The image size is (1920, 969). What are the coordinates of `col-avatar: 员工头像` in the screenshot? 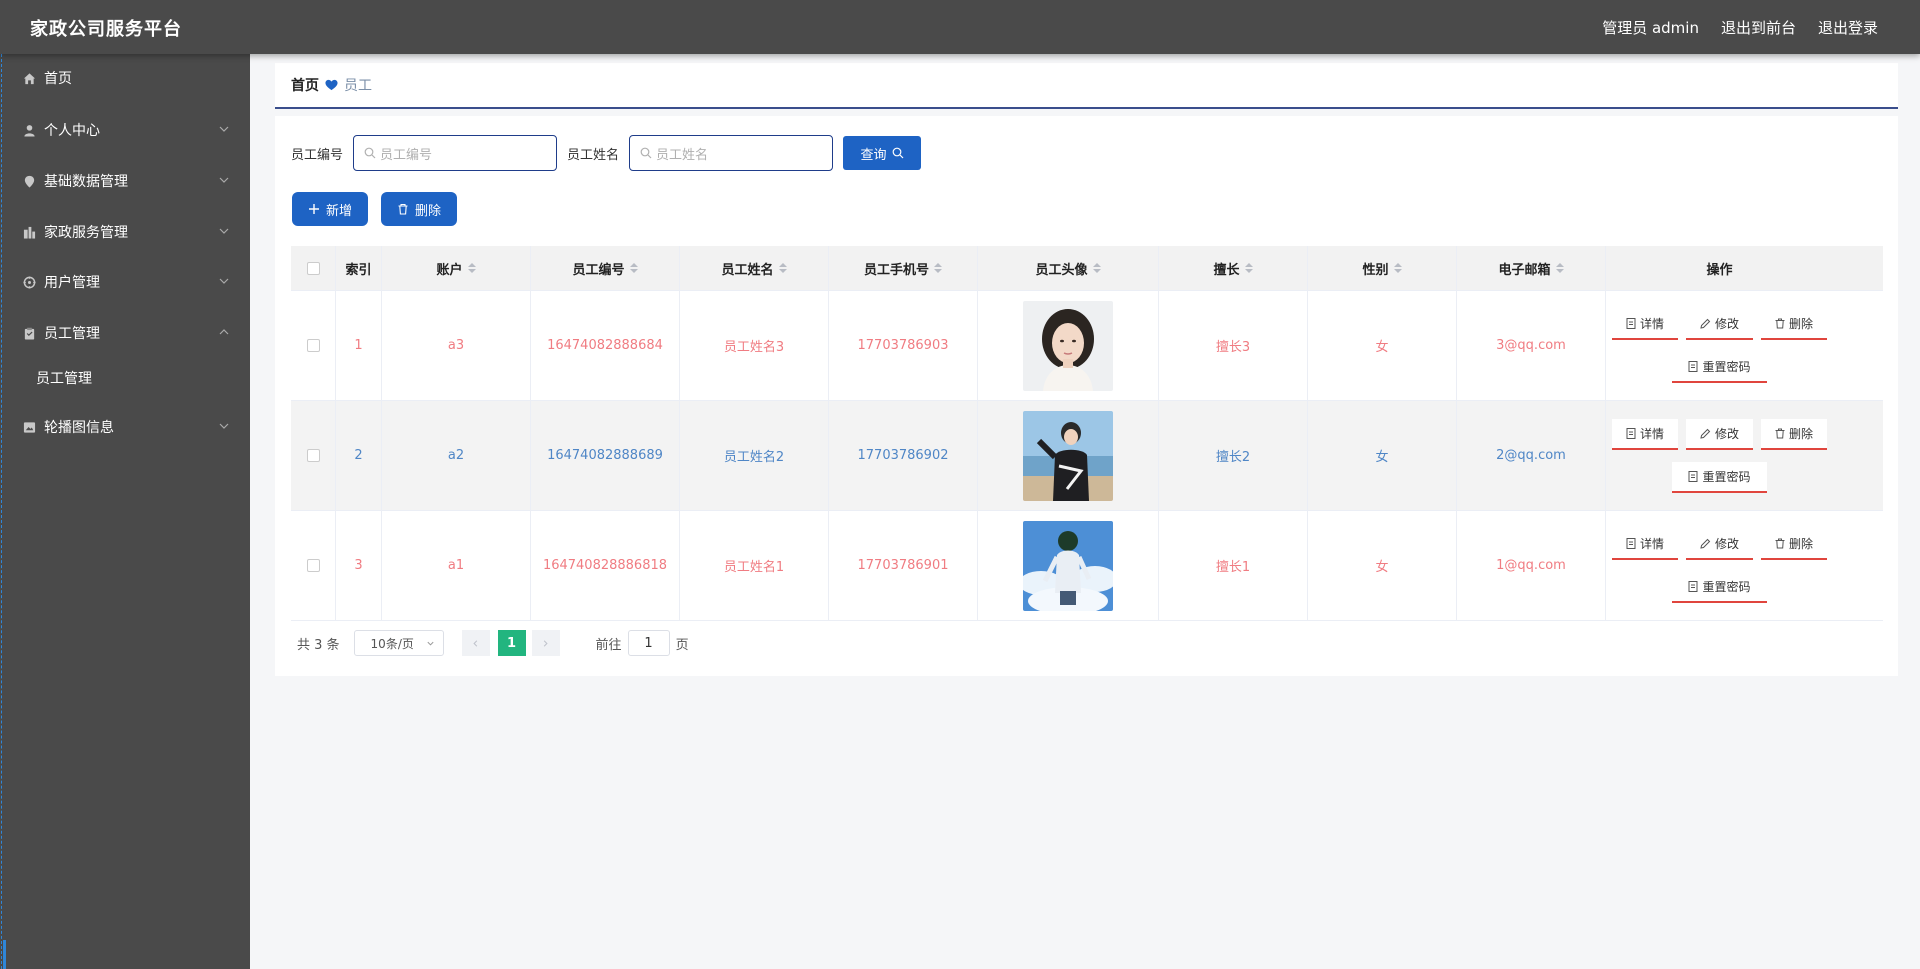 It's located at (1068, 268).